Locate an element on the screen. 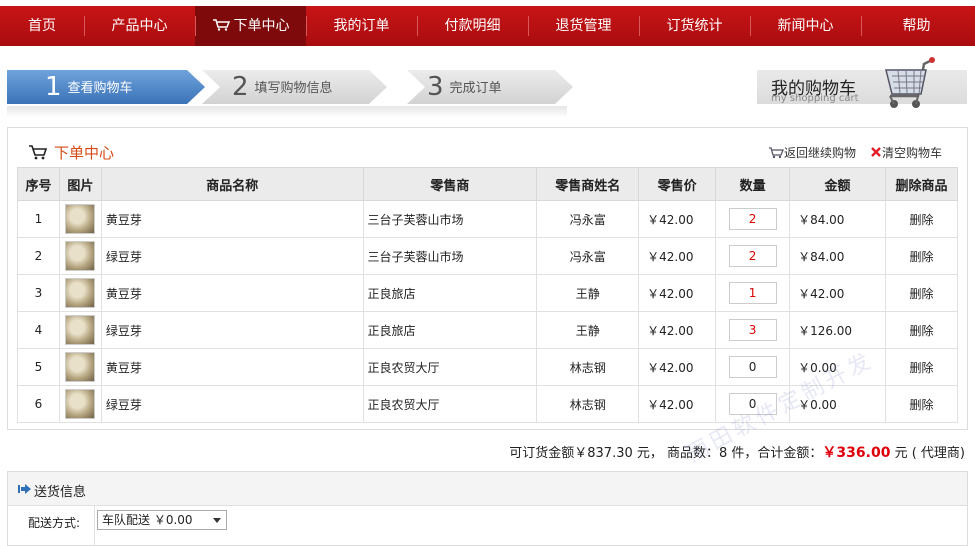  nav-order-stats: 订货统计 is located at coordinates (694, 26).